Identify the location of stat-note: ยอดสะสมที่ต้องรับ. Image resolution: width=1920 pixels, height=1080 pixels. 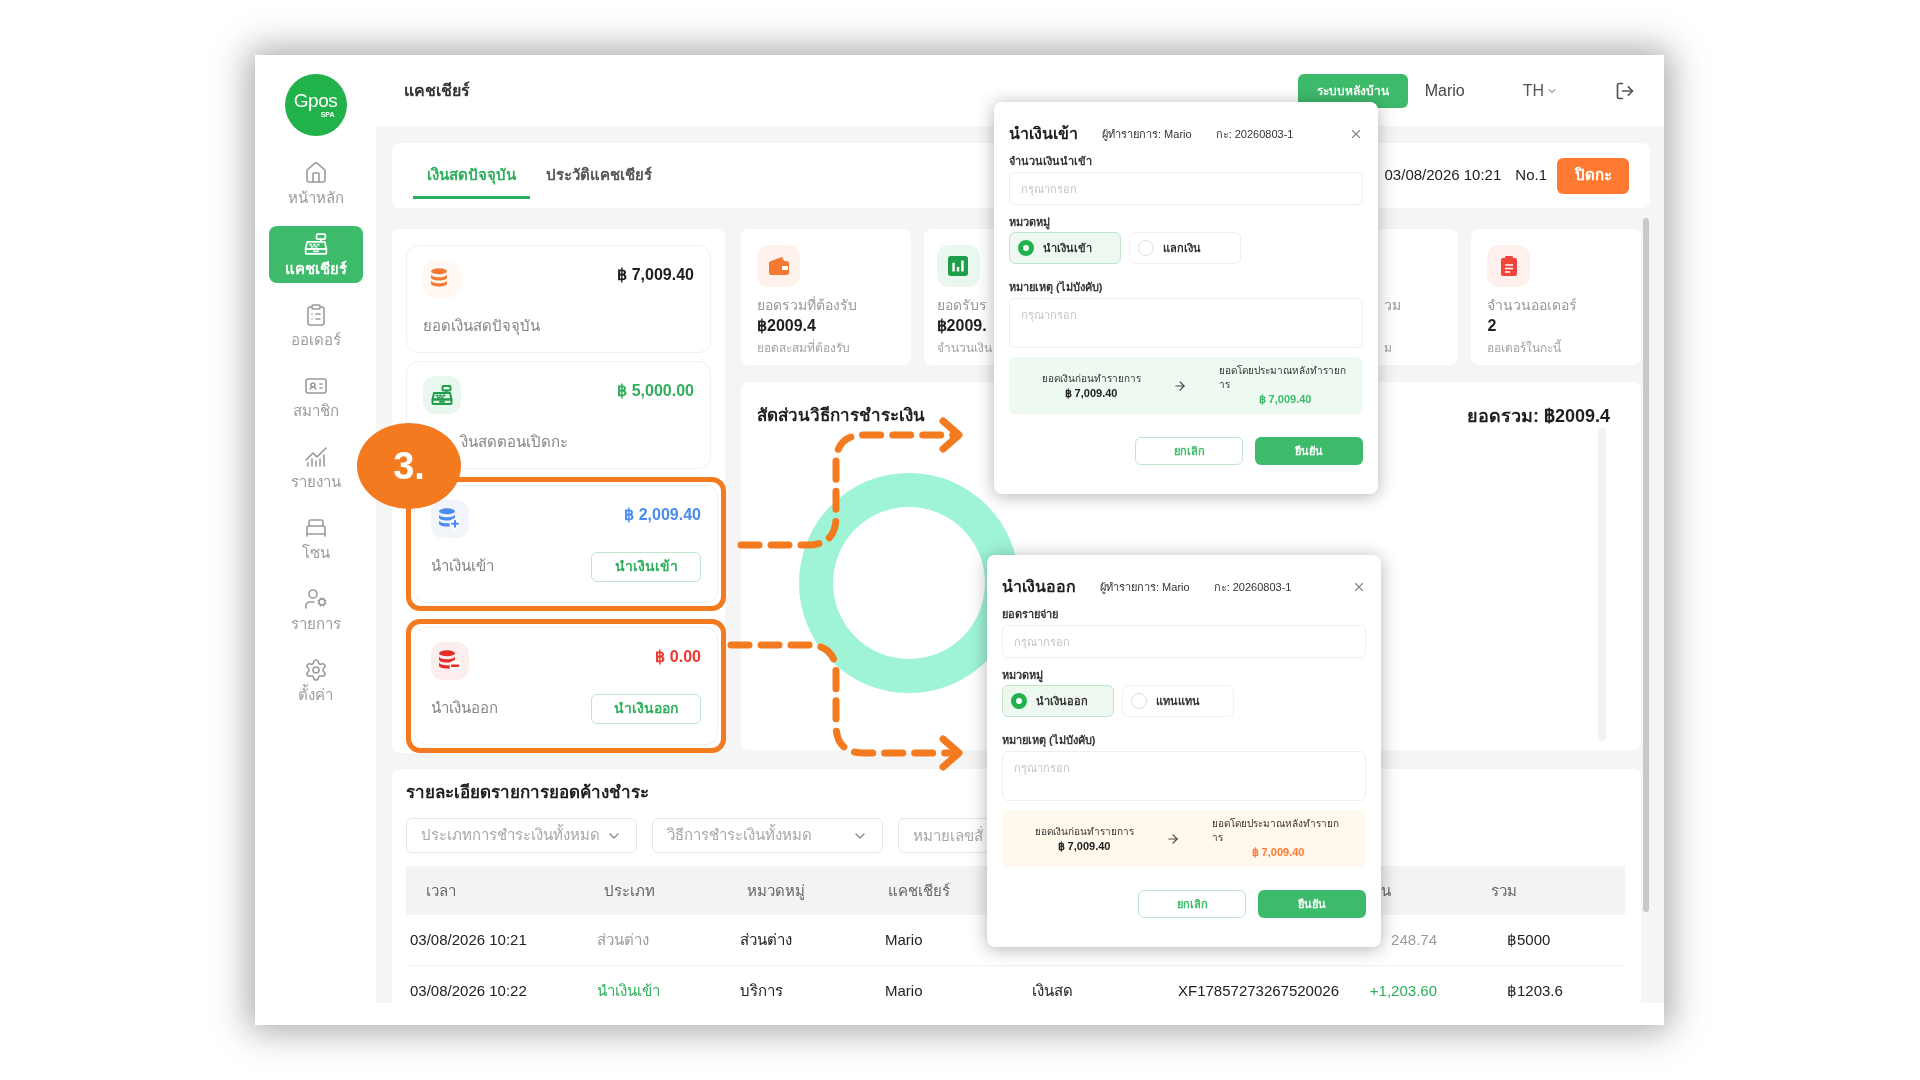
(803, 348).